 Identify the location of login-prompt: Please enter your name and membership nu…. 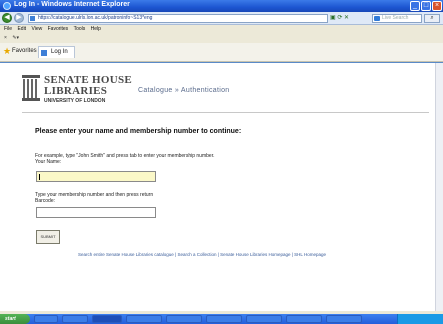
(138, 131).